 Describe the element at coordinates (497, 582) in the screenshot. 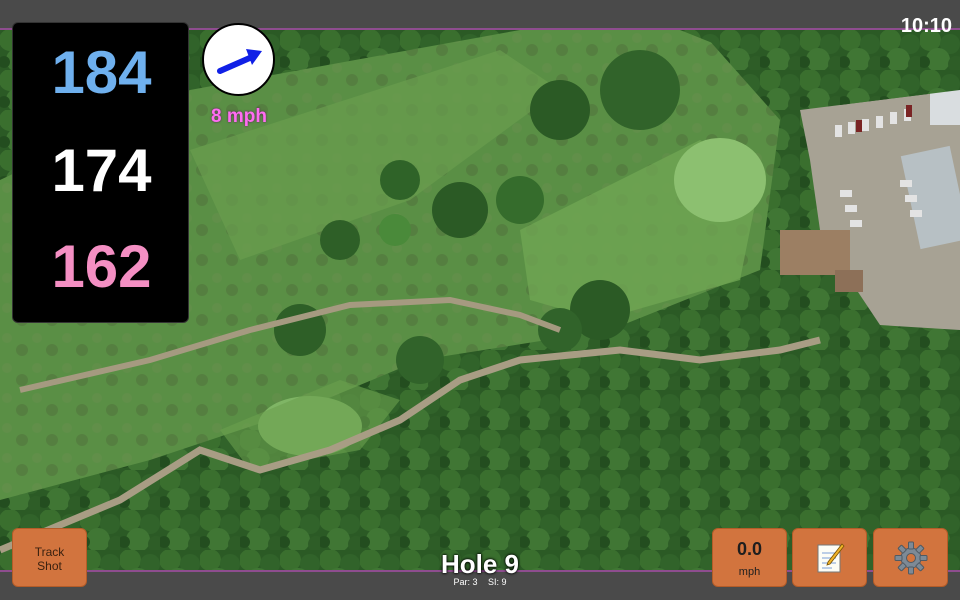

I see `hole-stroke-index: SI: 9` at that location.